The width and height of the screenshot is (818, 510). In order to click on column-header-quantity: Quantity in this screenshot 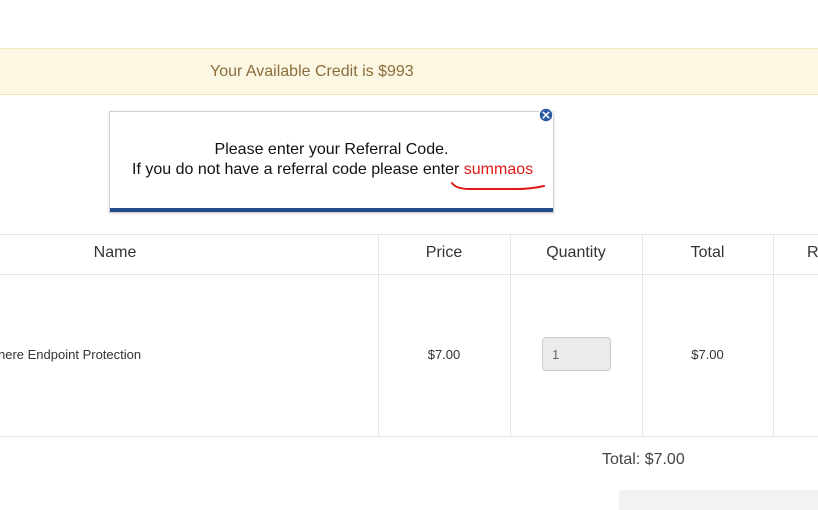, I will do `click(576, 252)`.